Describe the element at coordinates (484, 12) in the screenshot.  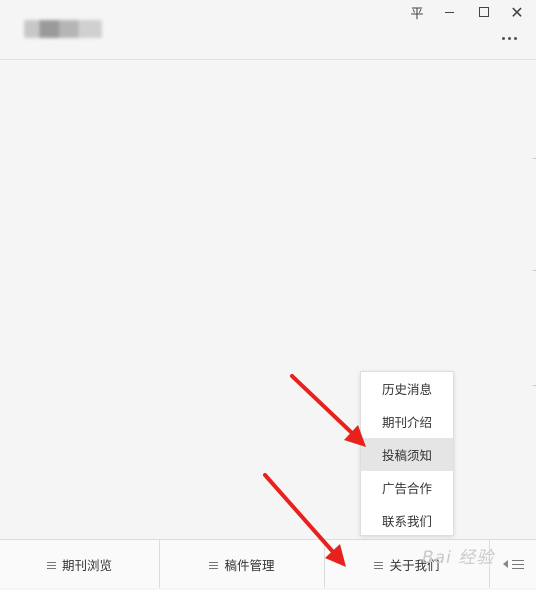
I see `maximize-icon` at that location.